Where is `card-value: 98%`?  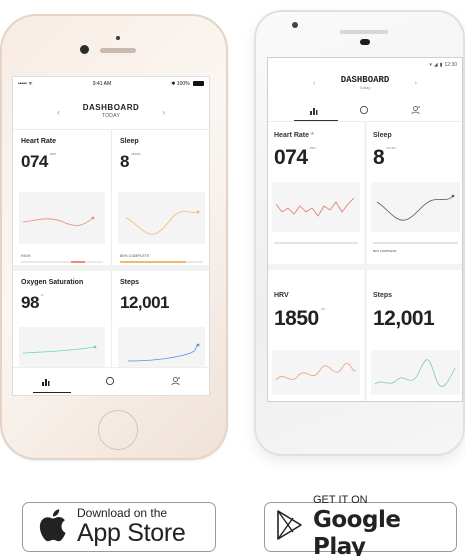
card-value: 98% is located at coordinates (32, 302).